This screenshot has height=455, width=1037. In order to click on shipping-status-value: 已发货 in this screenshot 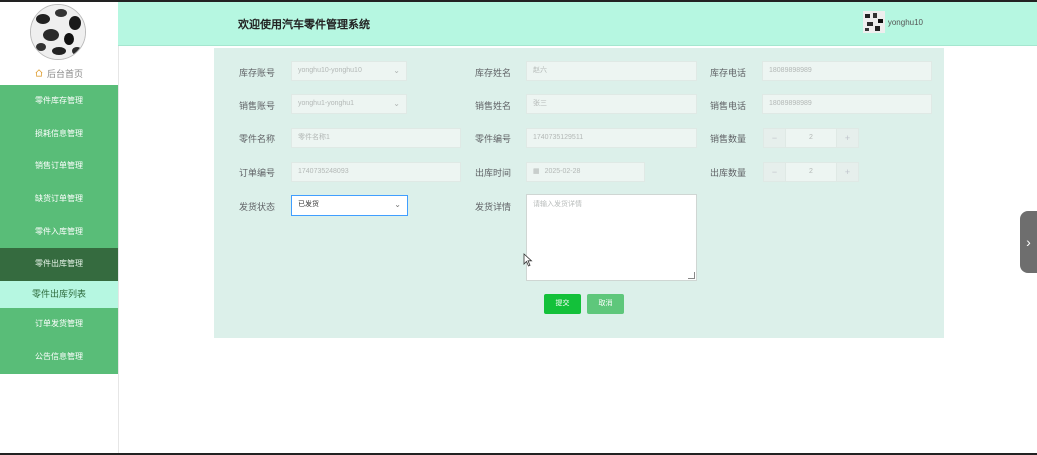, I will do `click(308, 204)`.